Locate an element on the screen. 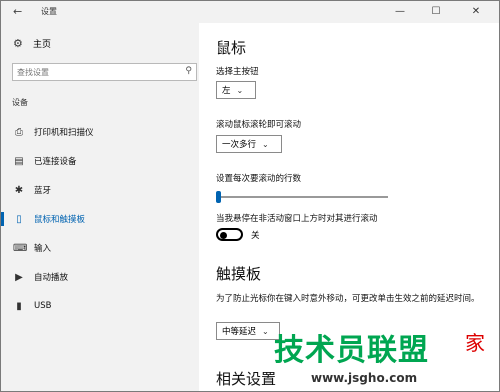 The image size is (500, 392). lines-slider is located at coordinates (302, 197).